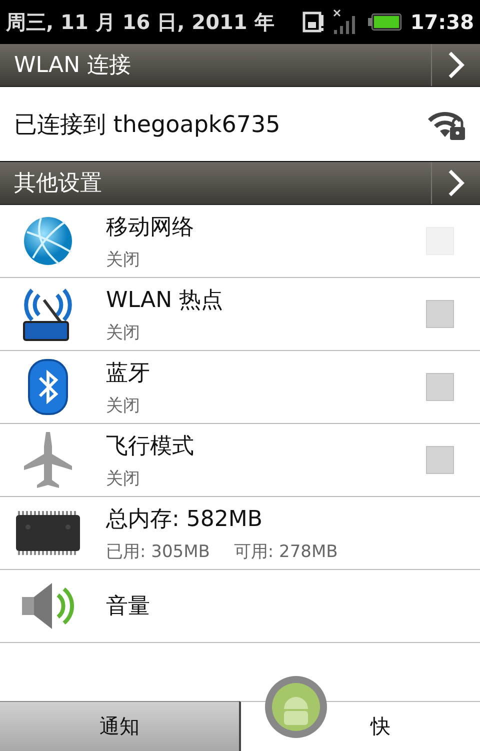 The height and width of the screenshot is (751, 480). Describe the element at coordinates (128, 607) in the screenshot. I see `item-title: 音量` at that location.